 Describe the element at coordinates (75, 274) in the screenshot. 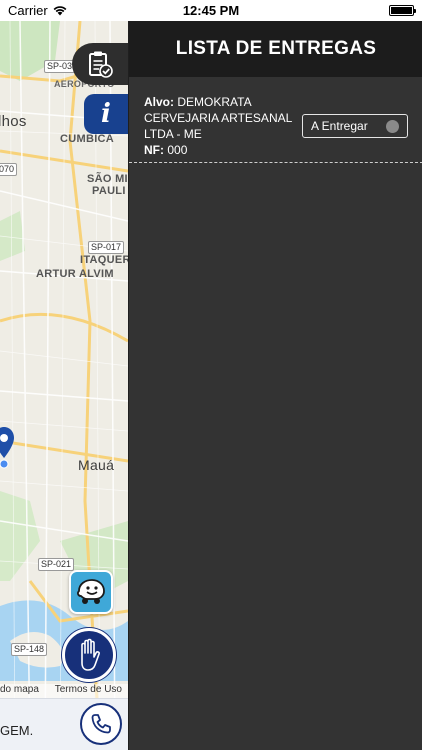

I see `map-label-artur-alvim: ARTUR ALVIM` at that location.